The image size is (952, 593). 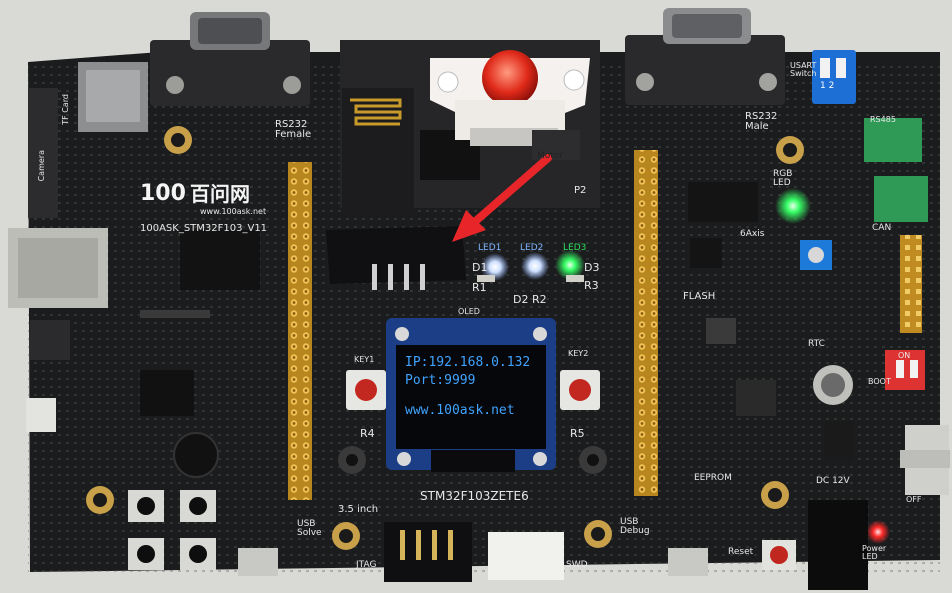 What do you see at coordinates (490, 248) in the screenshot?
I see `led1-label: LED1` at bounding box center [490, 248].